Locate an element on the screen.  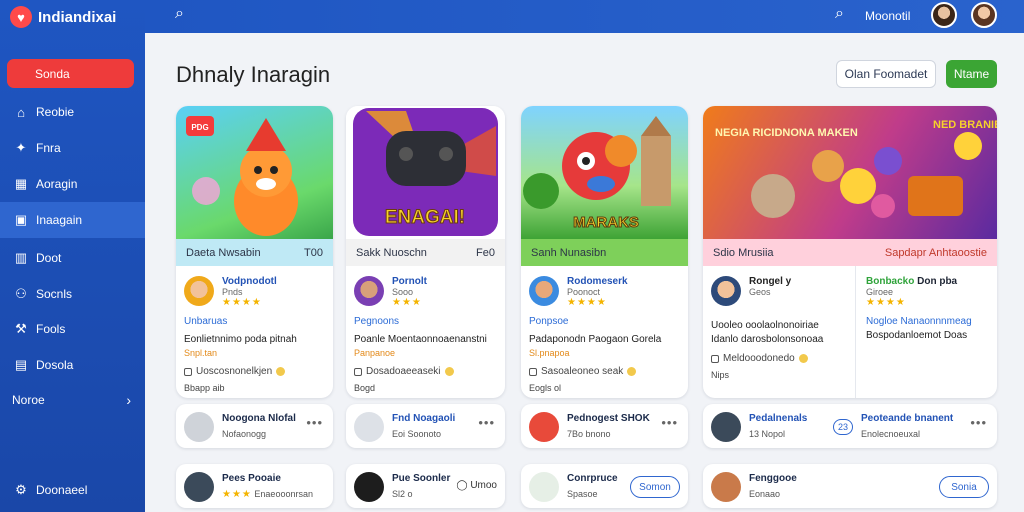
count-badge: 23 is located at coordinates (843, 427).